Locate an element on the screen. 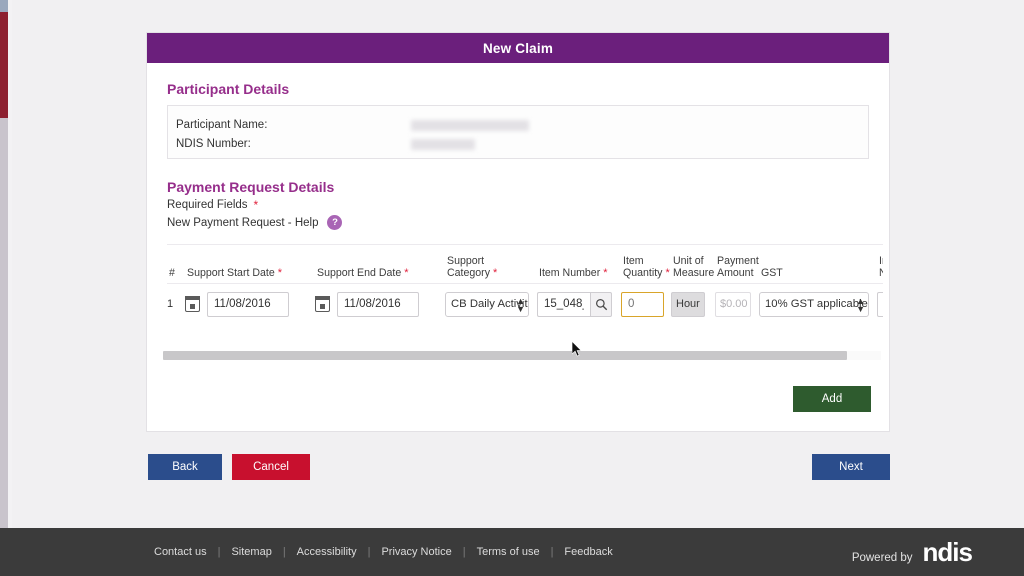 Image resolution: width=1024 pixels, height=576 pixels. search-icon is located at coordinates (601, 304).